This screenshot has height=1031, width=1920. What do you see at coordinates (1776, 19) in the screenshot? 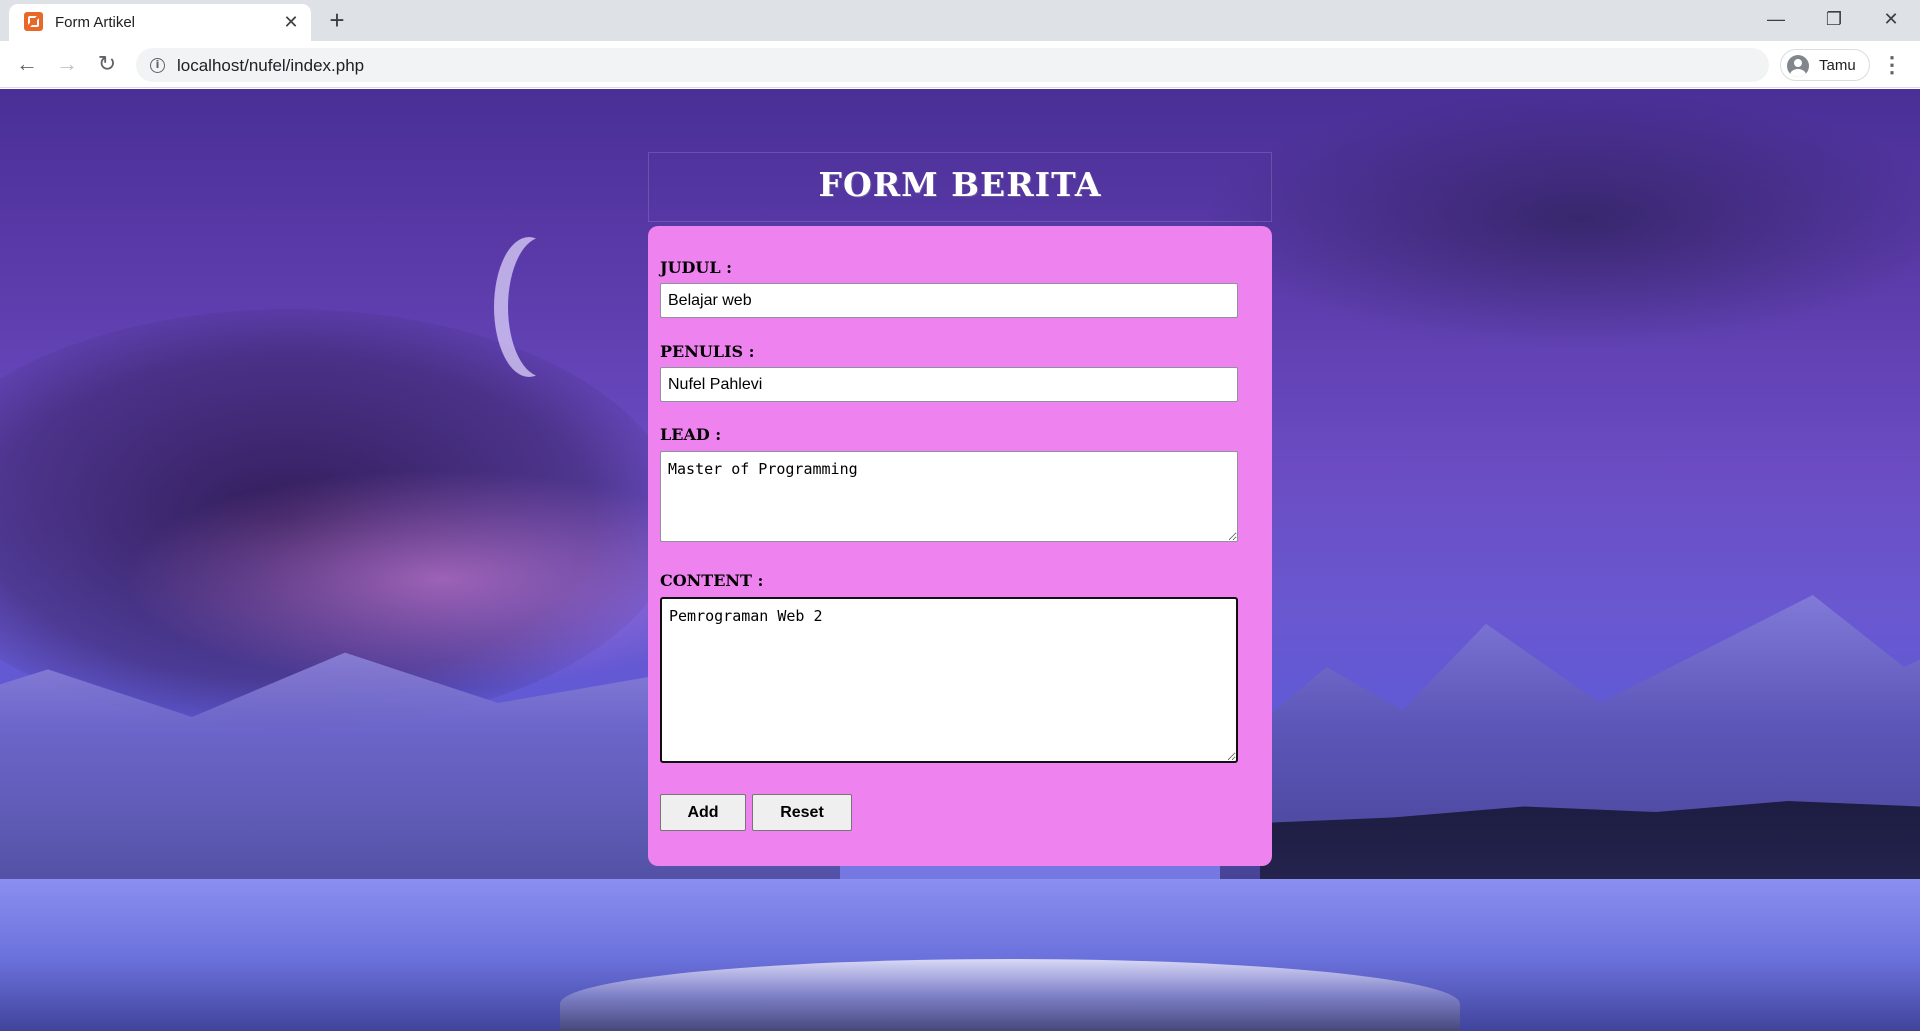
I see `minimize-button: —` at bounding box center [1776, 19].